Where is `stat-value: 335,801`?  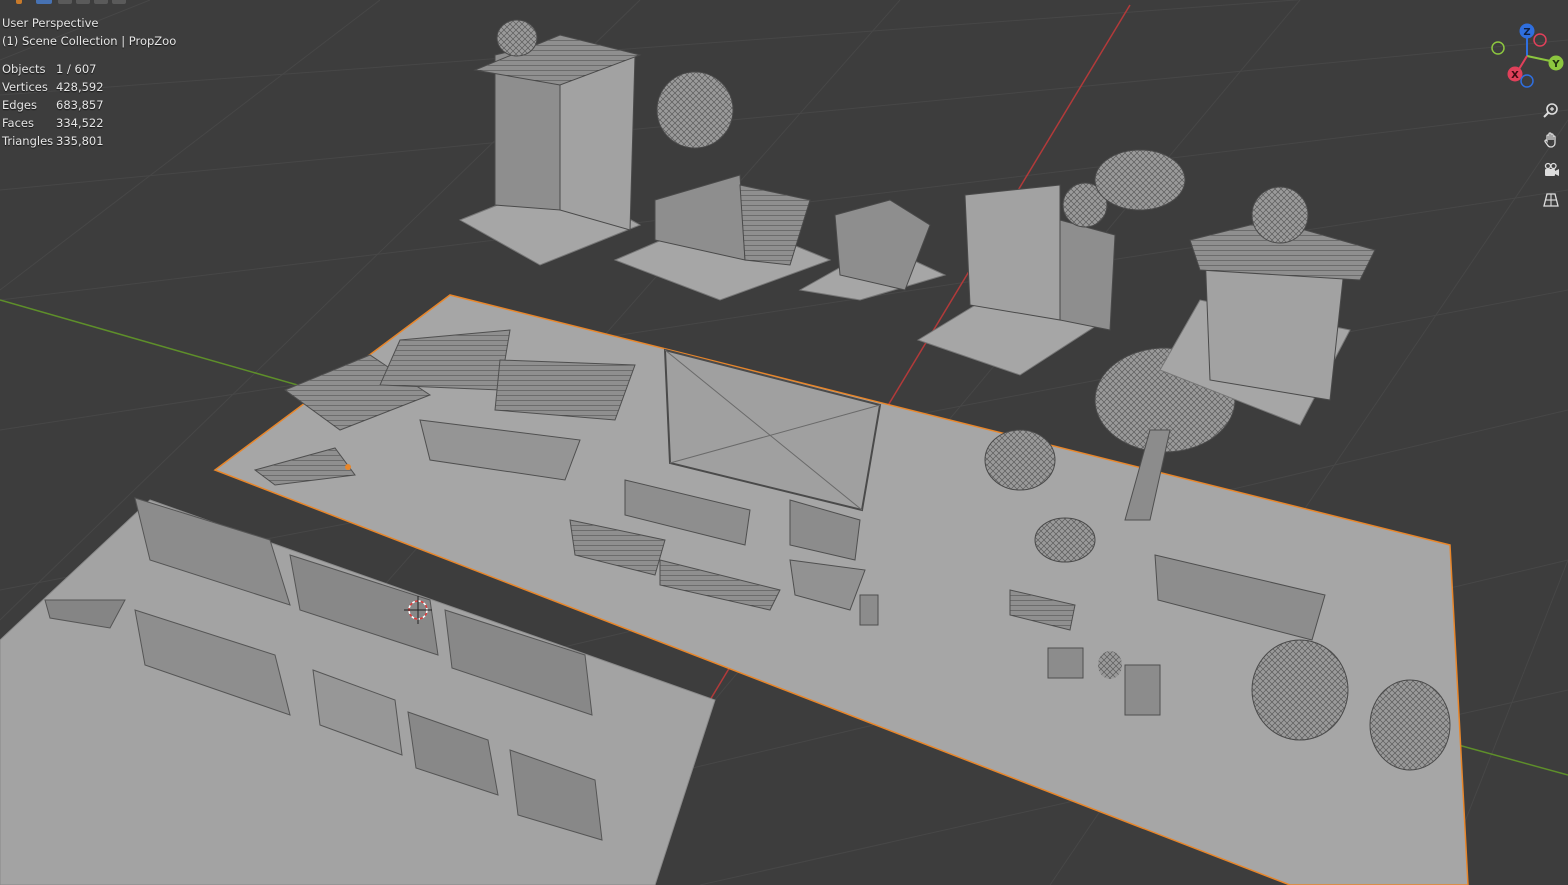 stat-value: 335,801 is located at coordinates (80, 141).